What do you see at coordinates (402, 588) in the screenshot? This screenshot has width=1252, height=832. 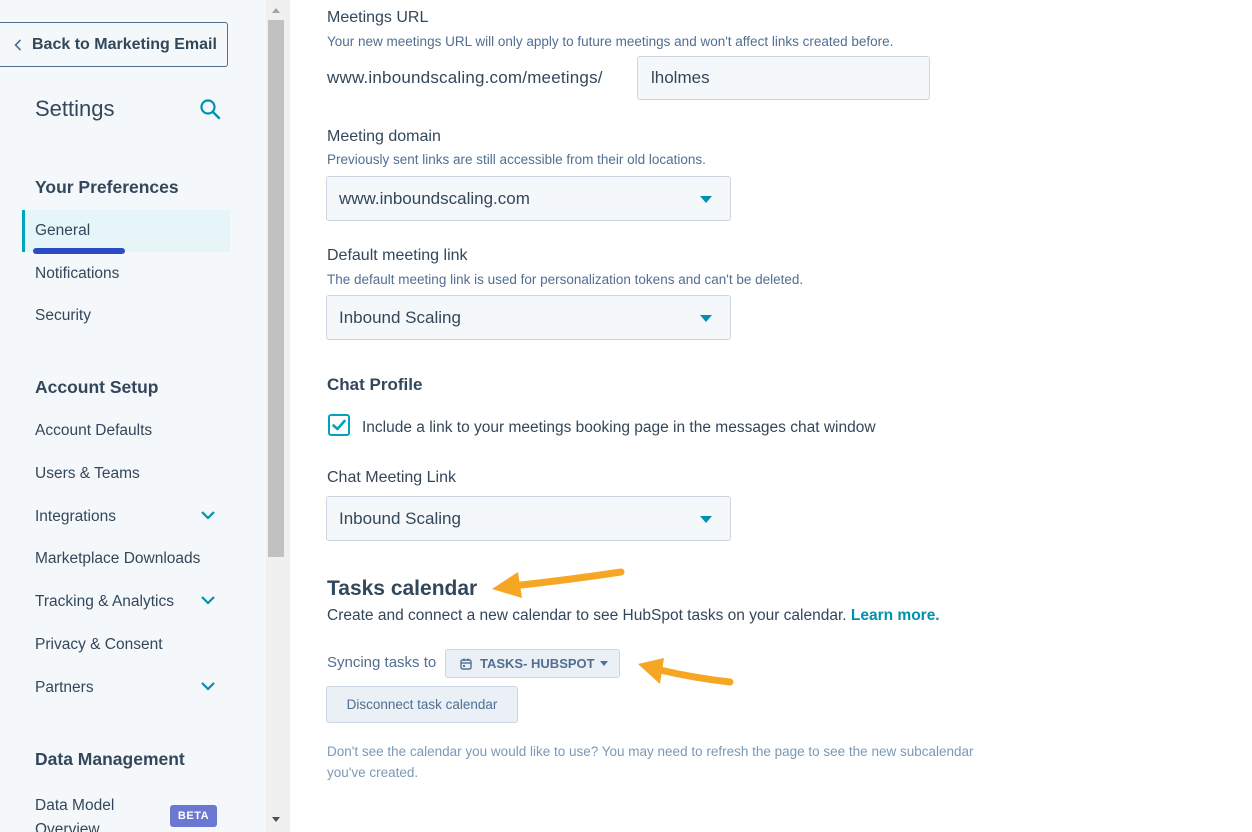 I see `tasks-calendar-heading: Tasks calendar` at bounding box center [402, 588].